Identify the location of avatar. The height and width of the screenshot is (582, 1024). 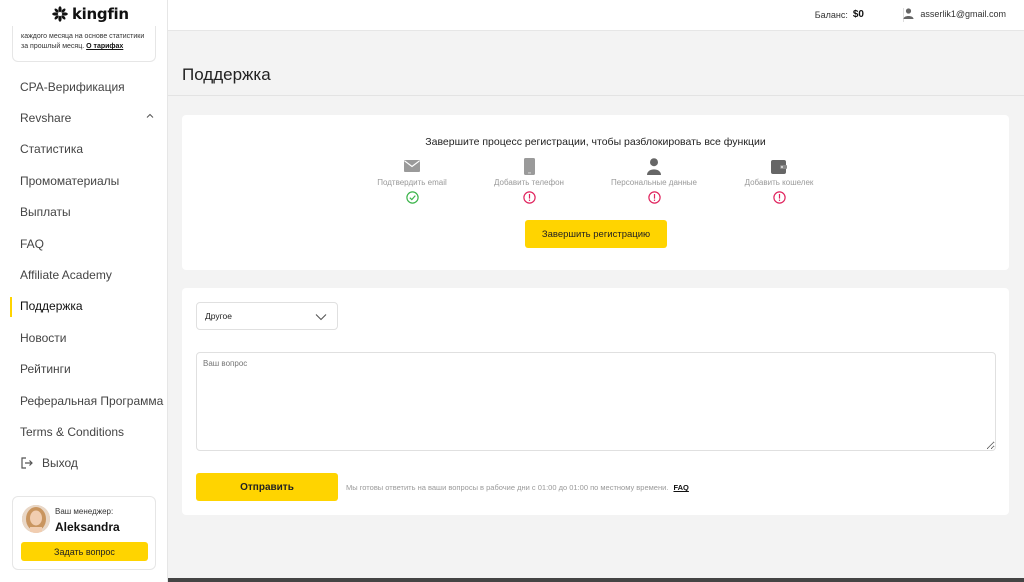
(36, 519).